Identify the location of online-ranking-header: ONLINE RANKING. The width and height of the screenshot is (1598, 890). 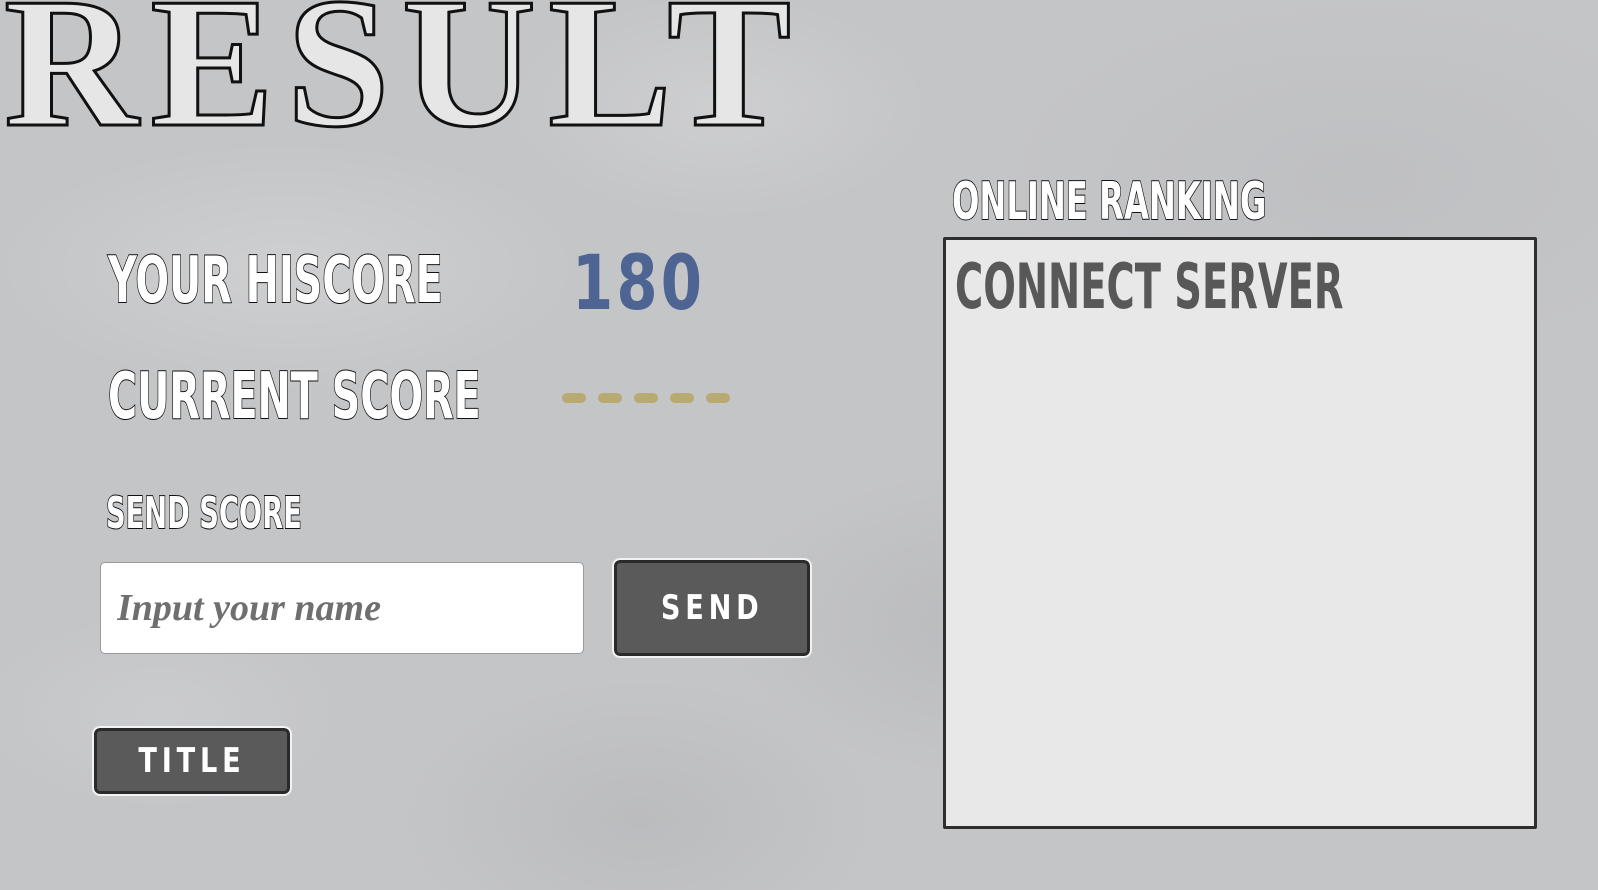
(1109, 202).